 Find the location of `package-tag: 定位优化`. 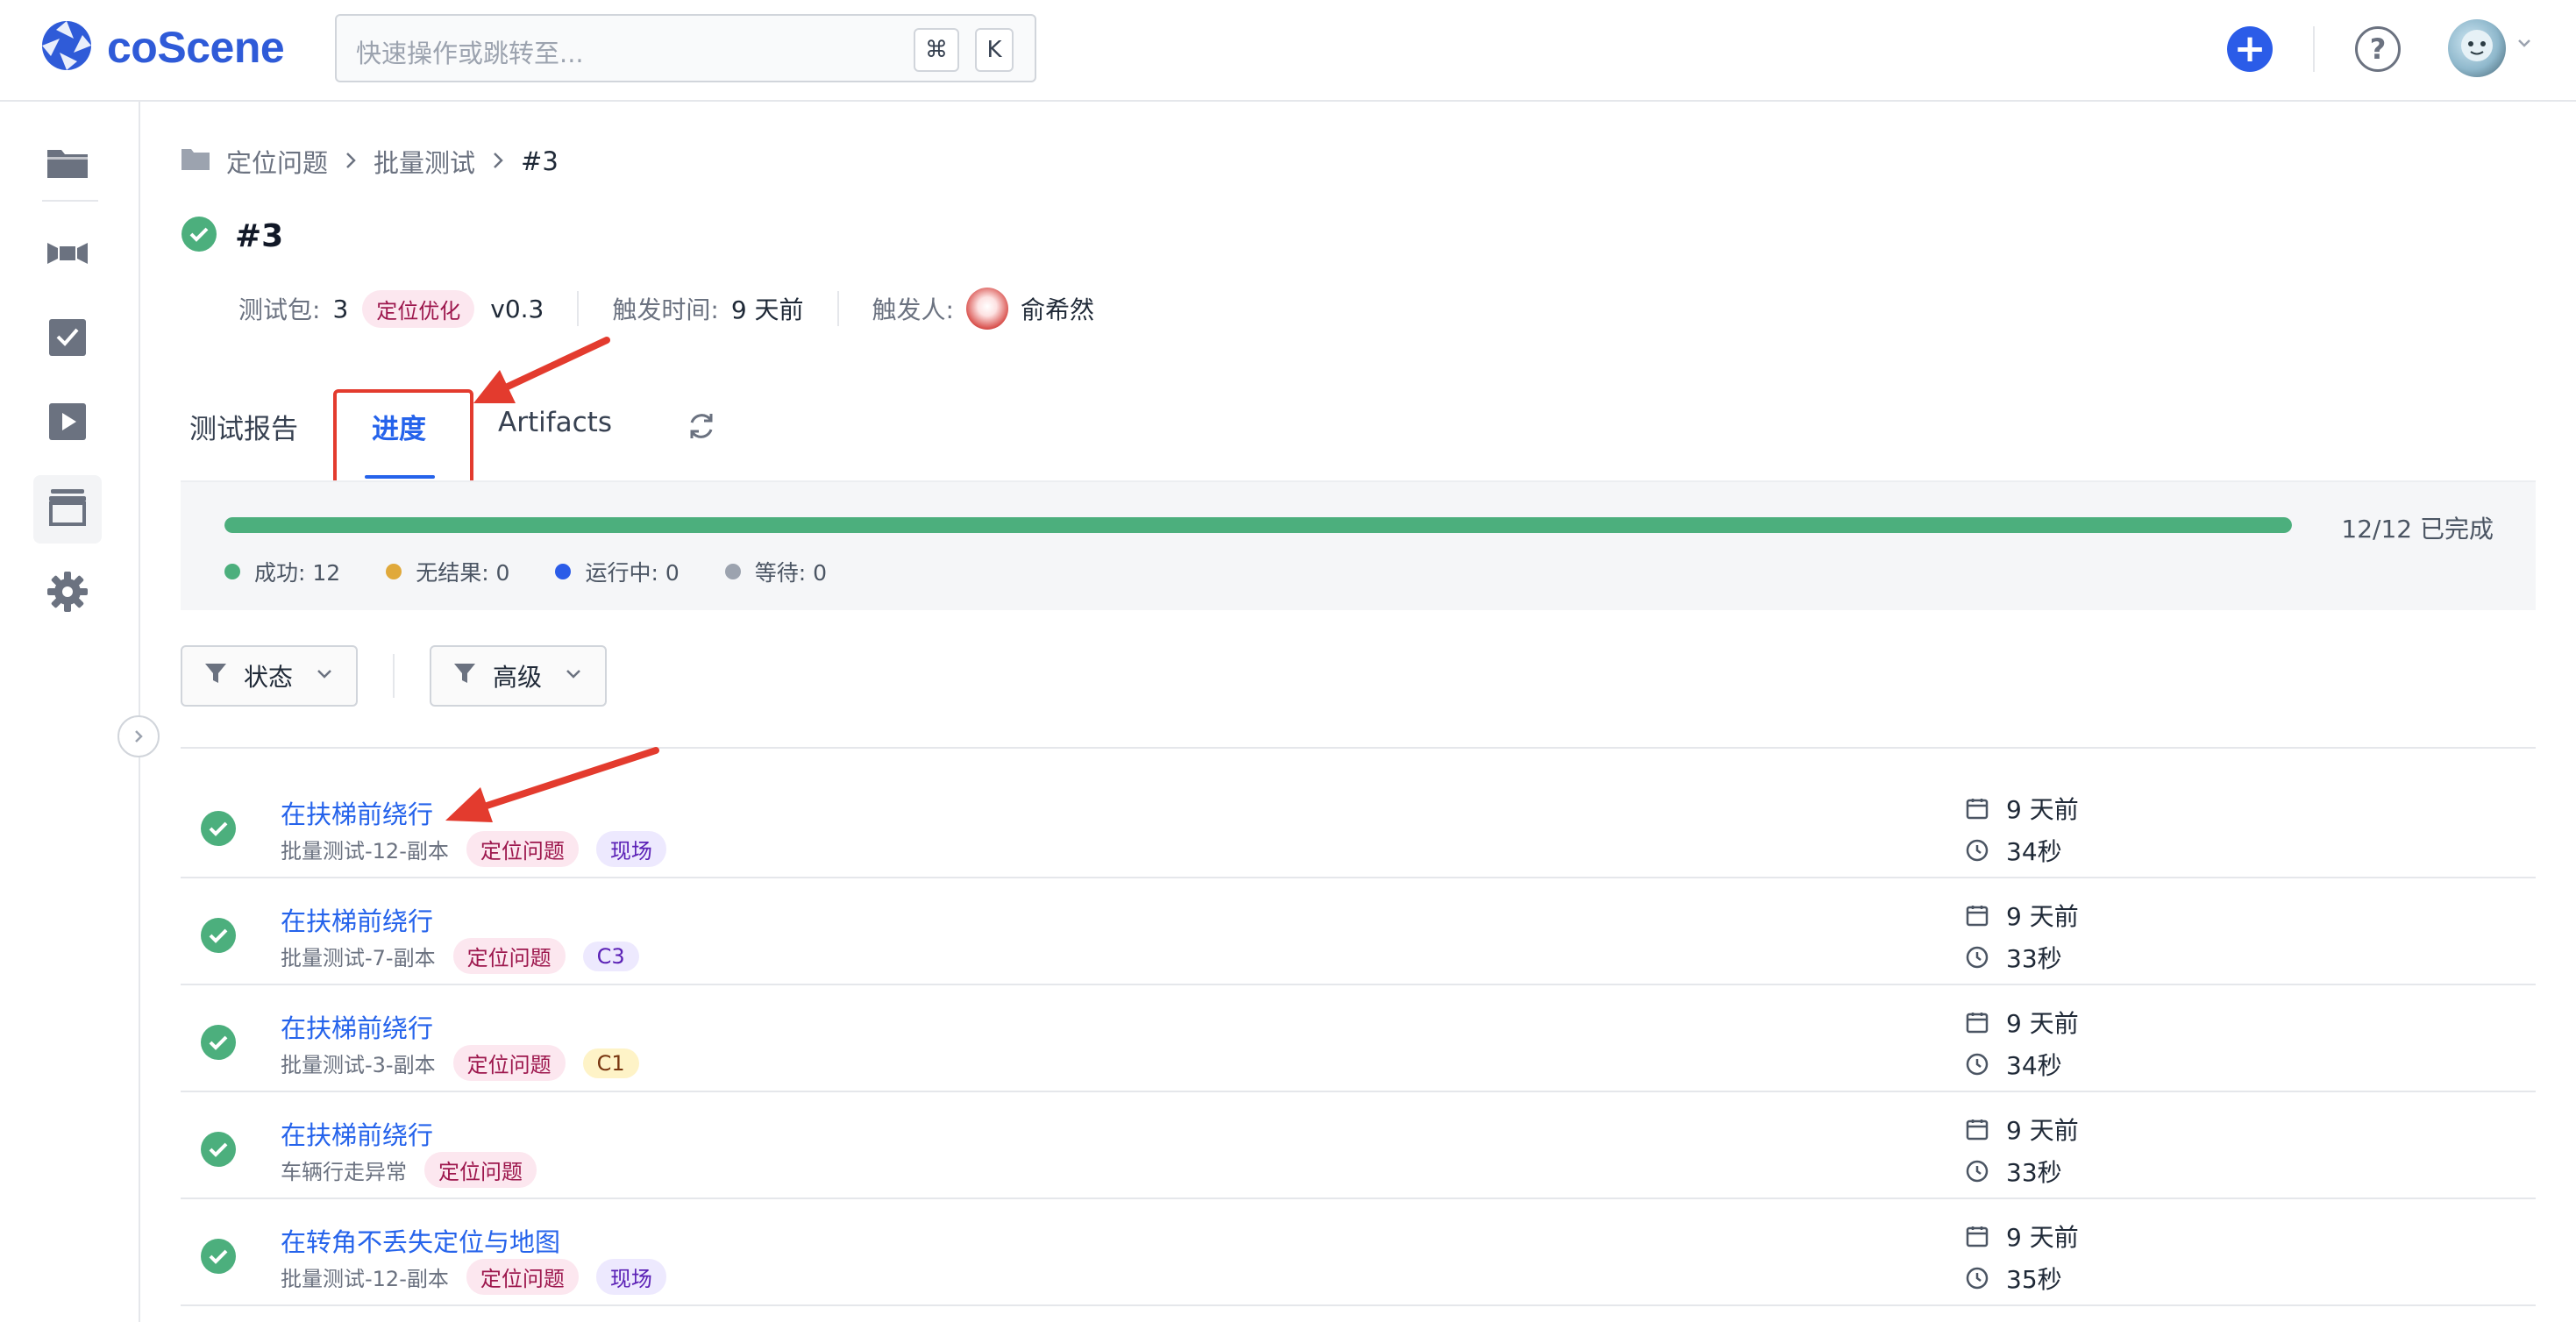

package-tag: 定位优化 is located at coordinates (418, 309).